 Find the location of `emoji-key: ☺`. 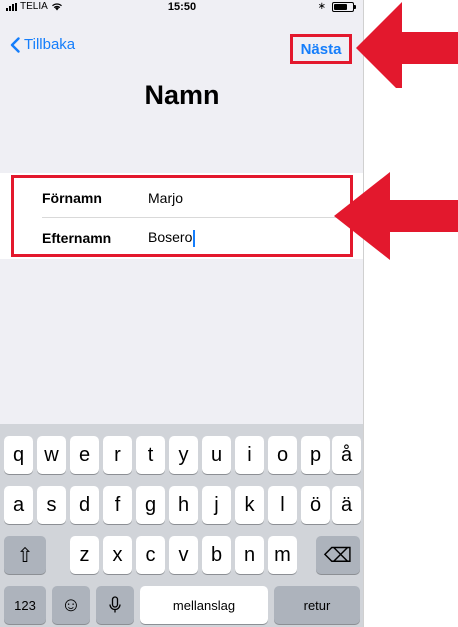

emoji-key: ☺ is located at coordinates (71, 605).